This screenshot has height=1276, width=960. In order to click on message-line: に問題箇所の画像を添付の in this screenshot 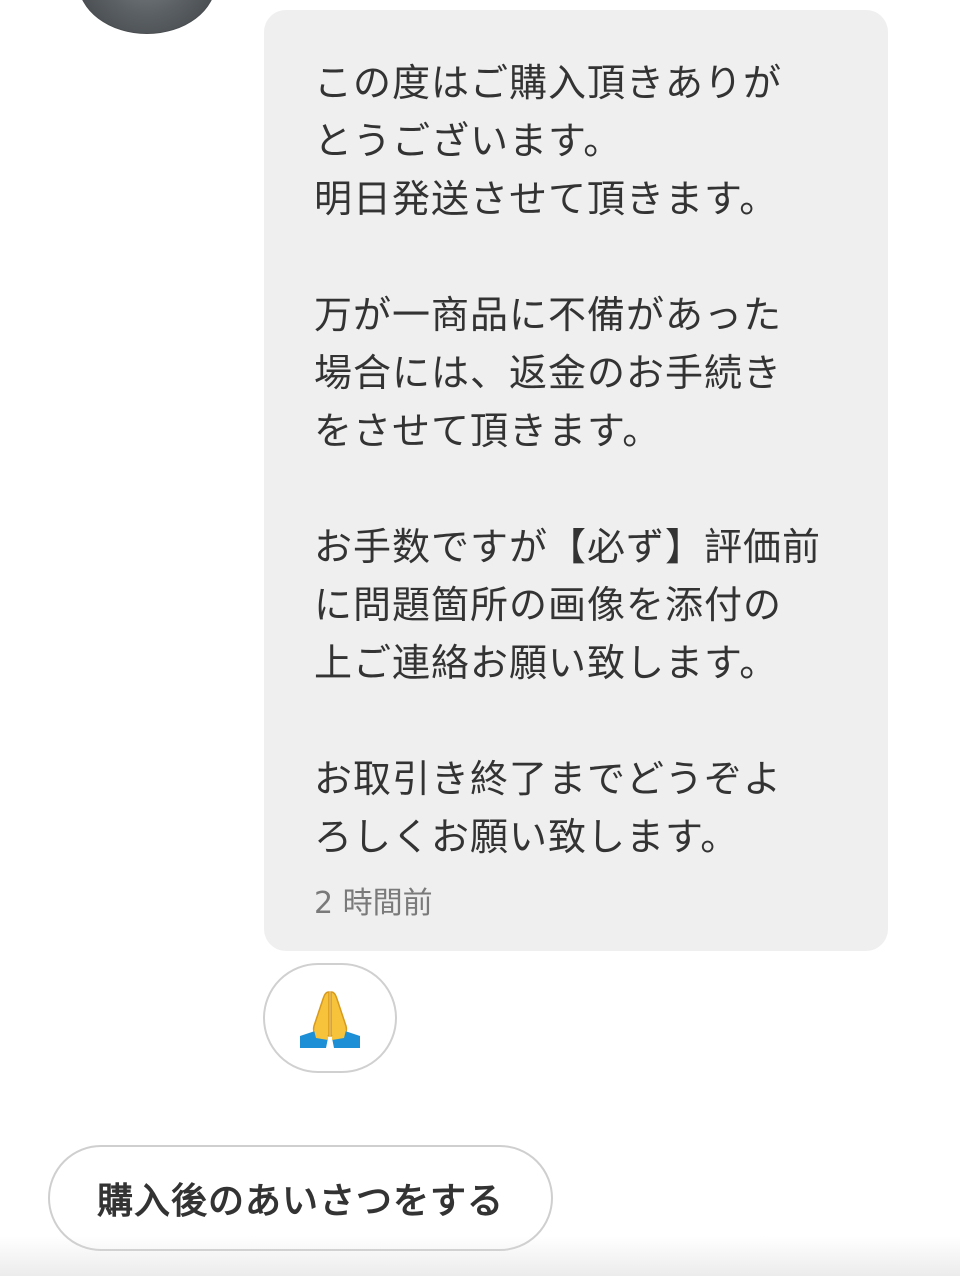, I will do `click(548, 605)`.